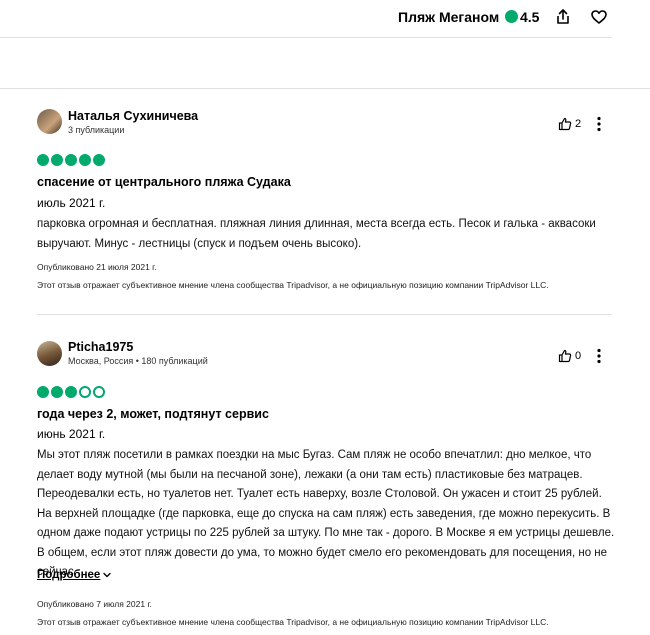 The width and height of the screenshot is (650, 635). I want to click on author-meta: Москва, Россия • 180 публикаций, so click(138, 361).